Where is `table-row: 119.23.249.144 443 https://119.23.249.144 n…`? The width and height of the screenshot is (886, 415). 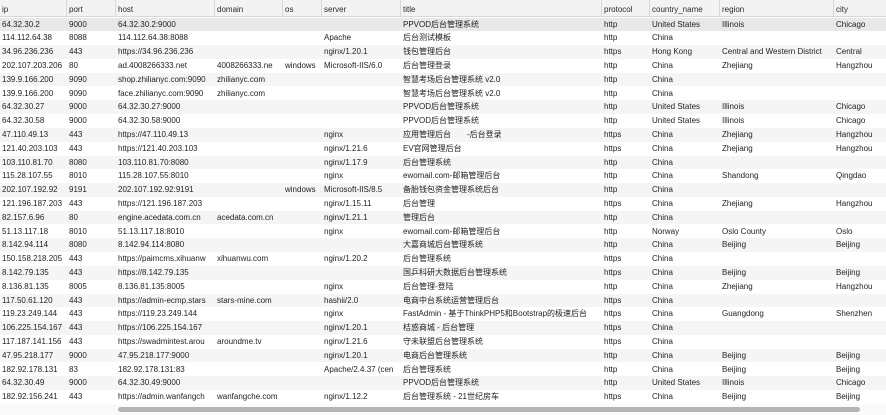
table-row: 119.23.249.144 443 https://119.23.249.144 n… is located at coordinates (443, 314).